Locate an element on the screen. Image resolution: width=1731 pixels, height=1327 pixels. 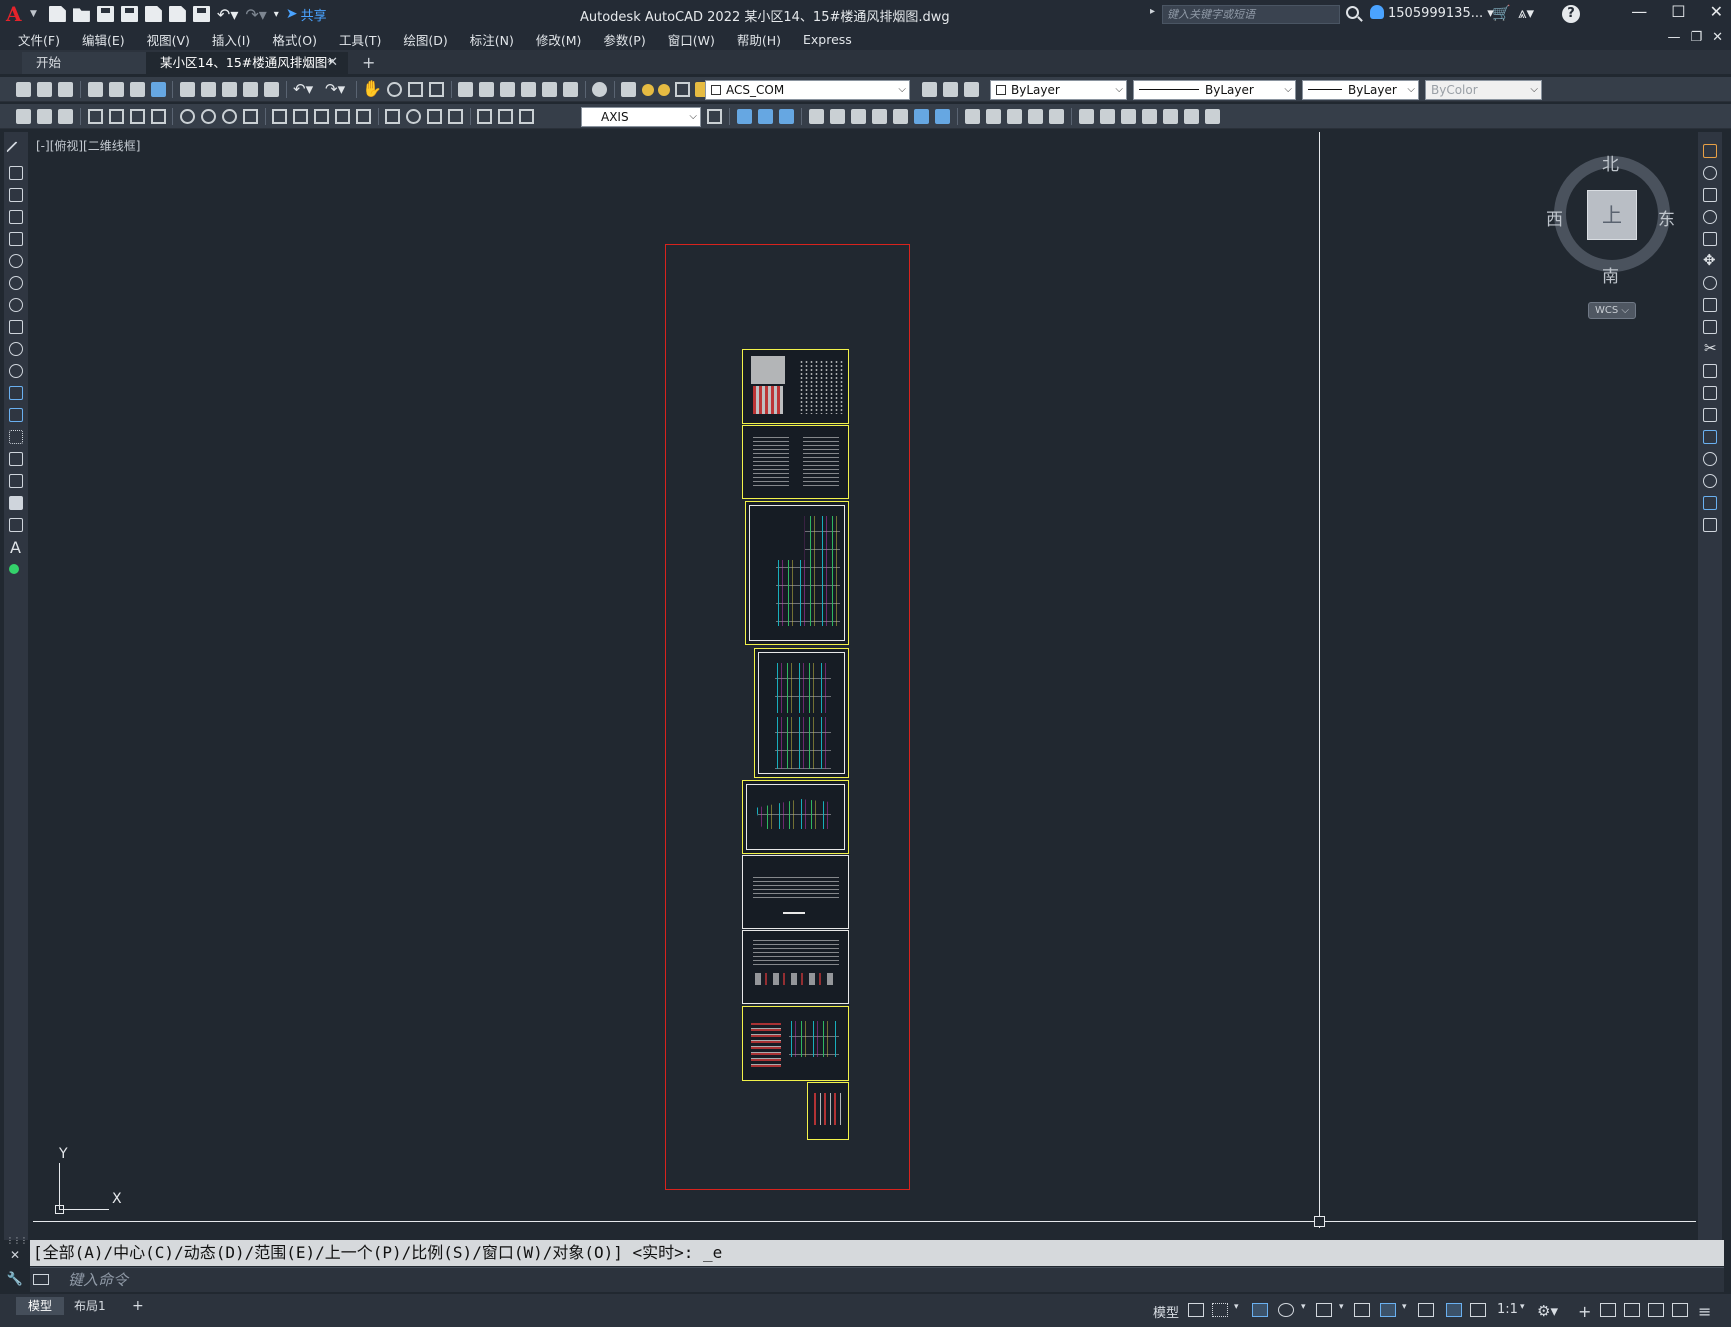
design-center-icon is located at coordinates (486, 89).